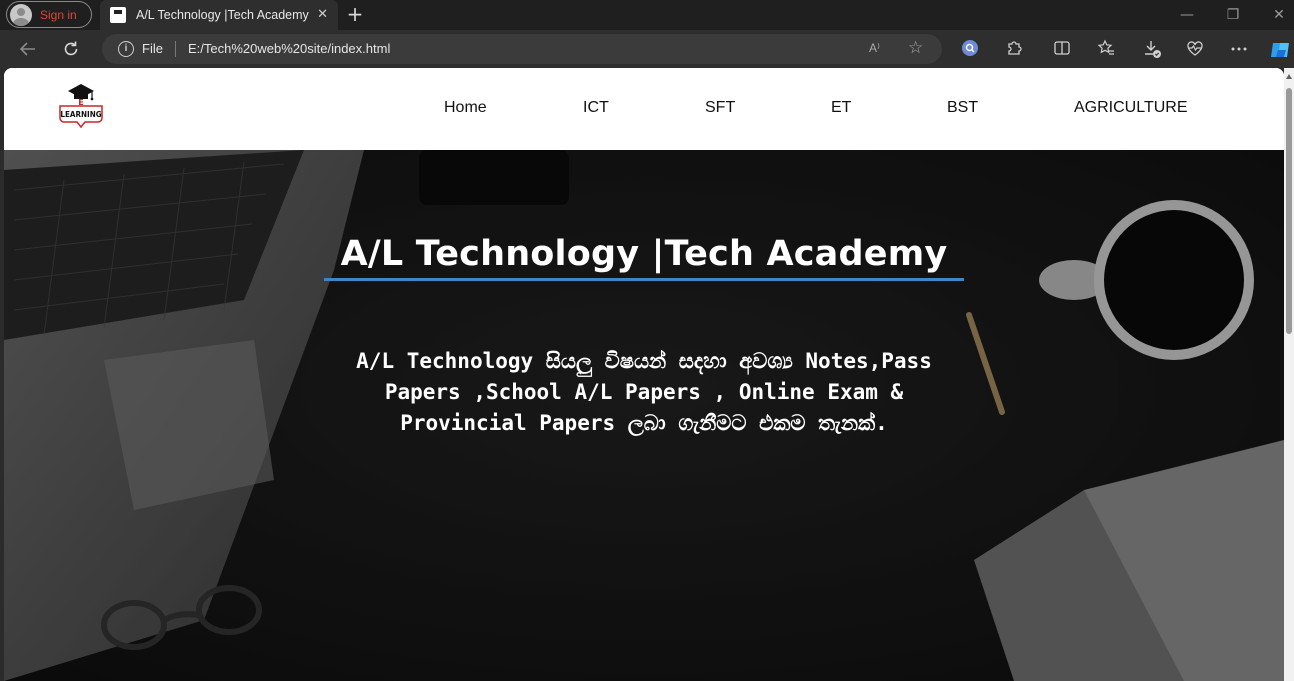  I want to click on read-aloud-icon: A⁾, so click(874, 48).